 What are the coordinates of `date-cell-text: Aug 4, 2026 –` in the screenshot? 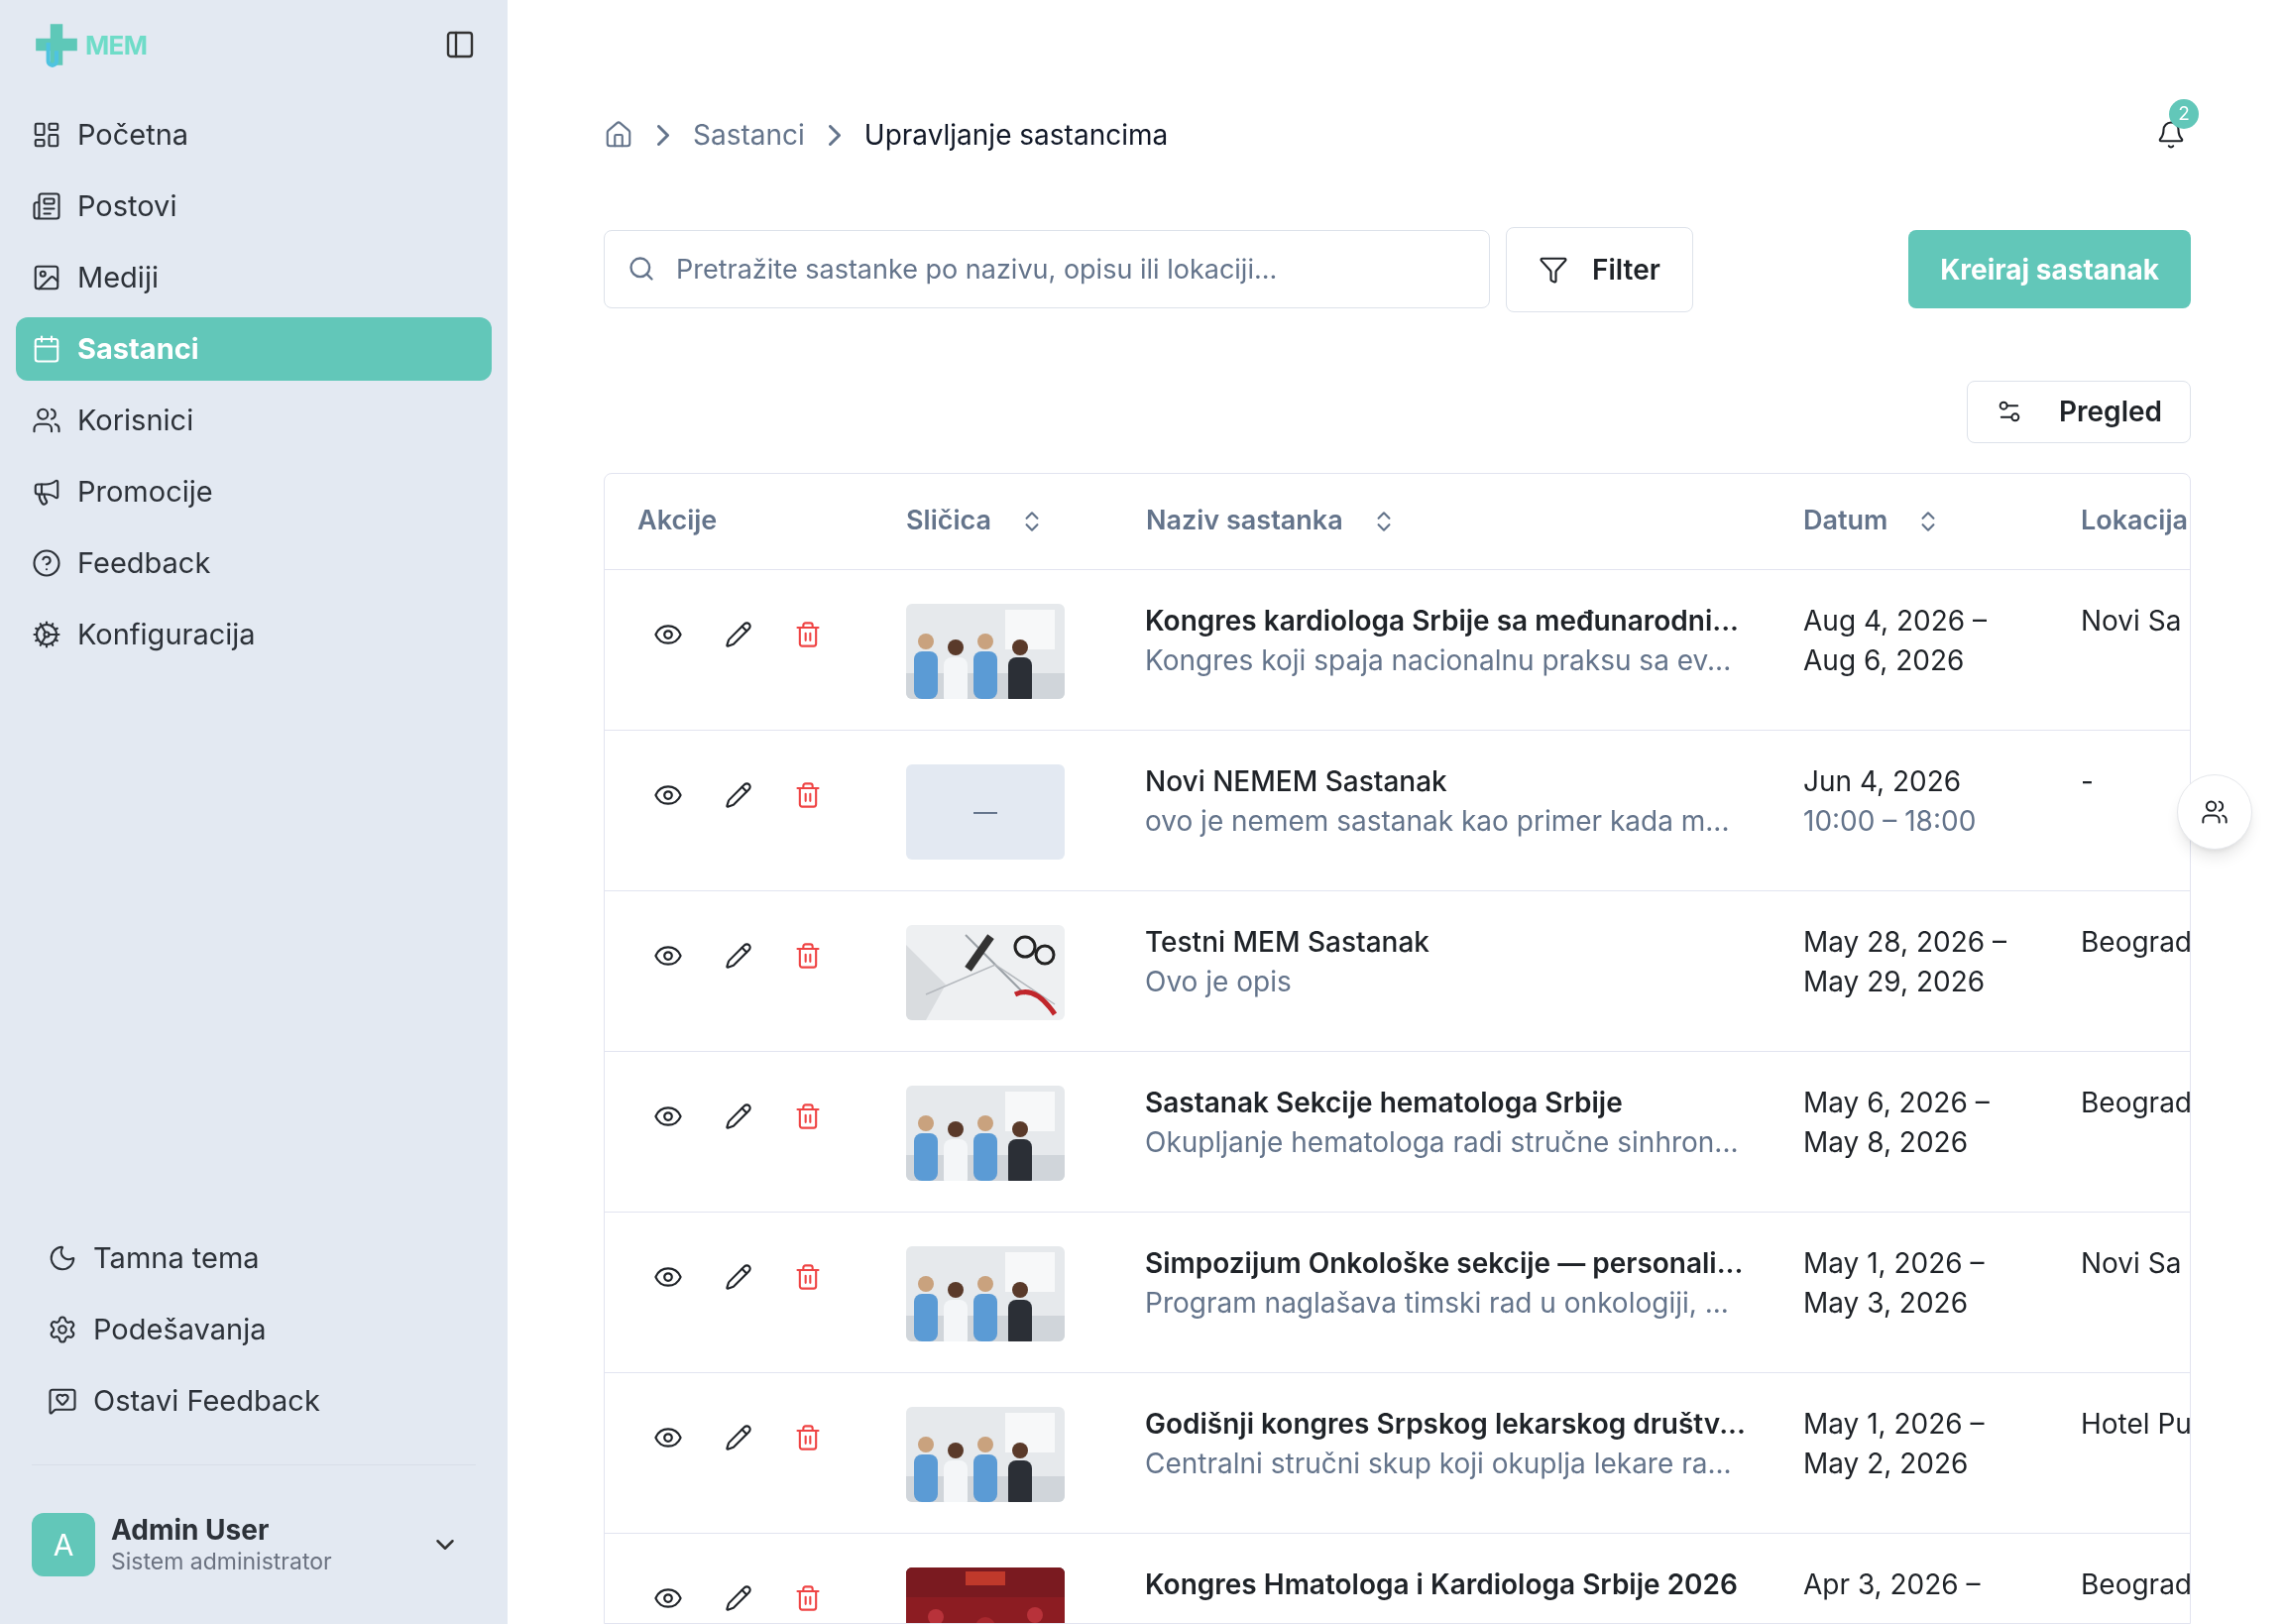 It's located at (1896, 620).